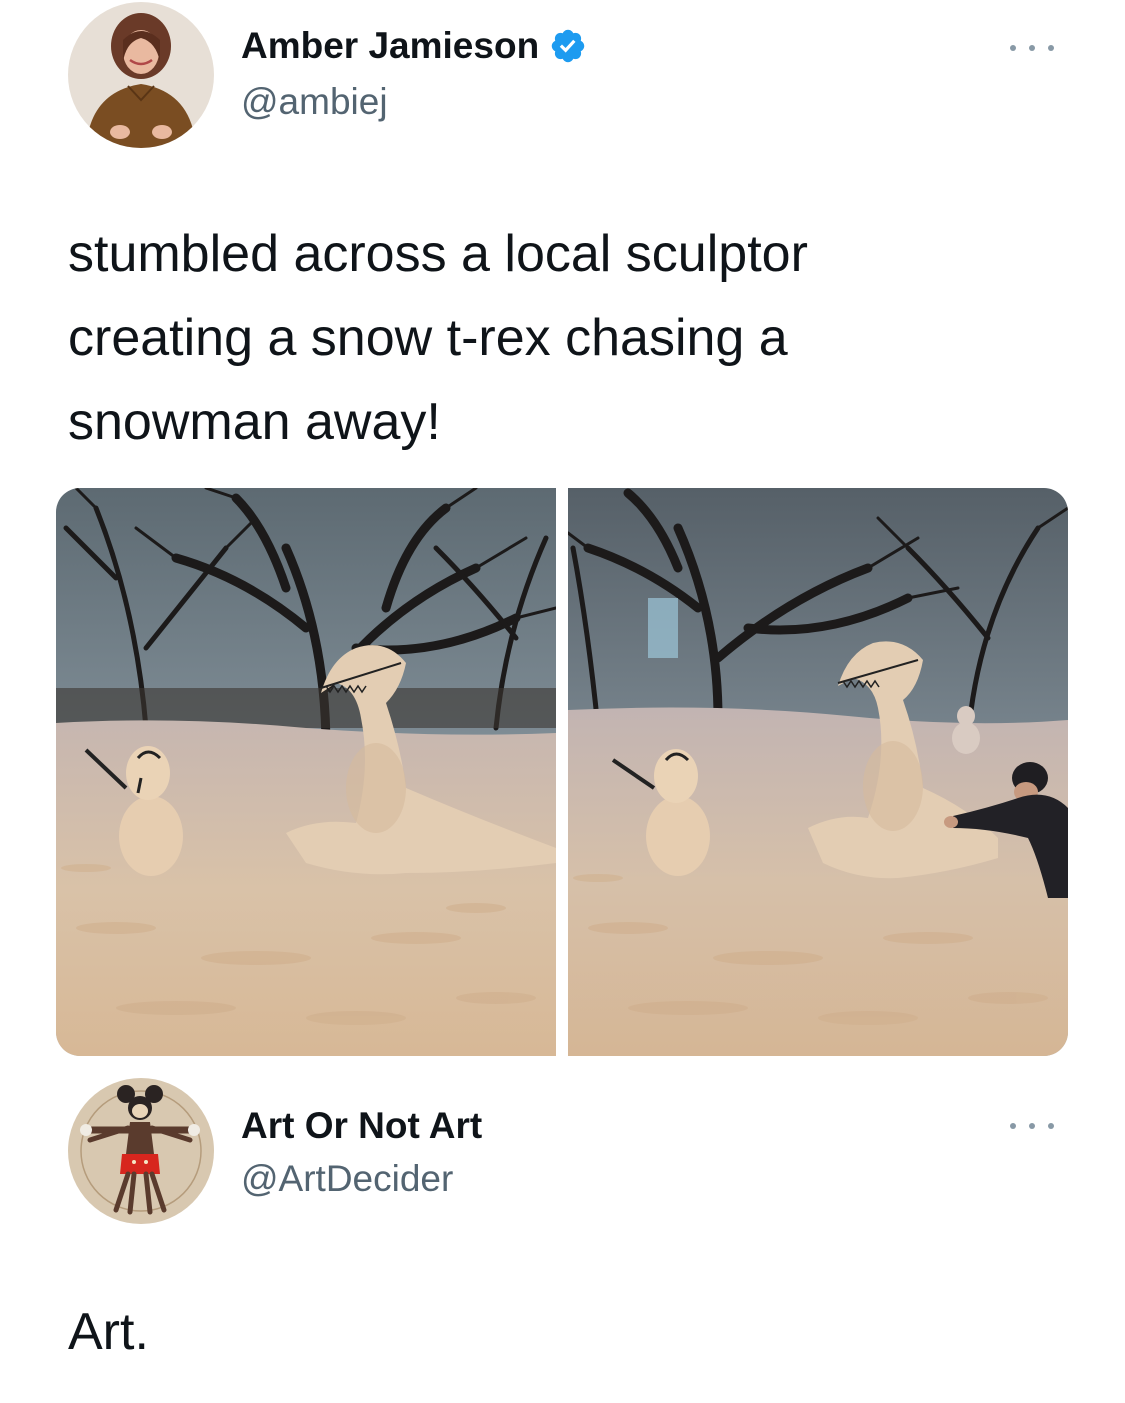  I want to click on author-name: Art Or Not Art, so click(361, 1126).